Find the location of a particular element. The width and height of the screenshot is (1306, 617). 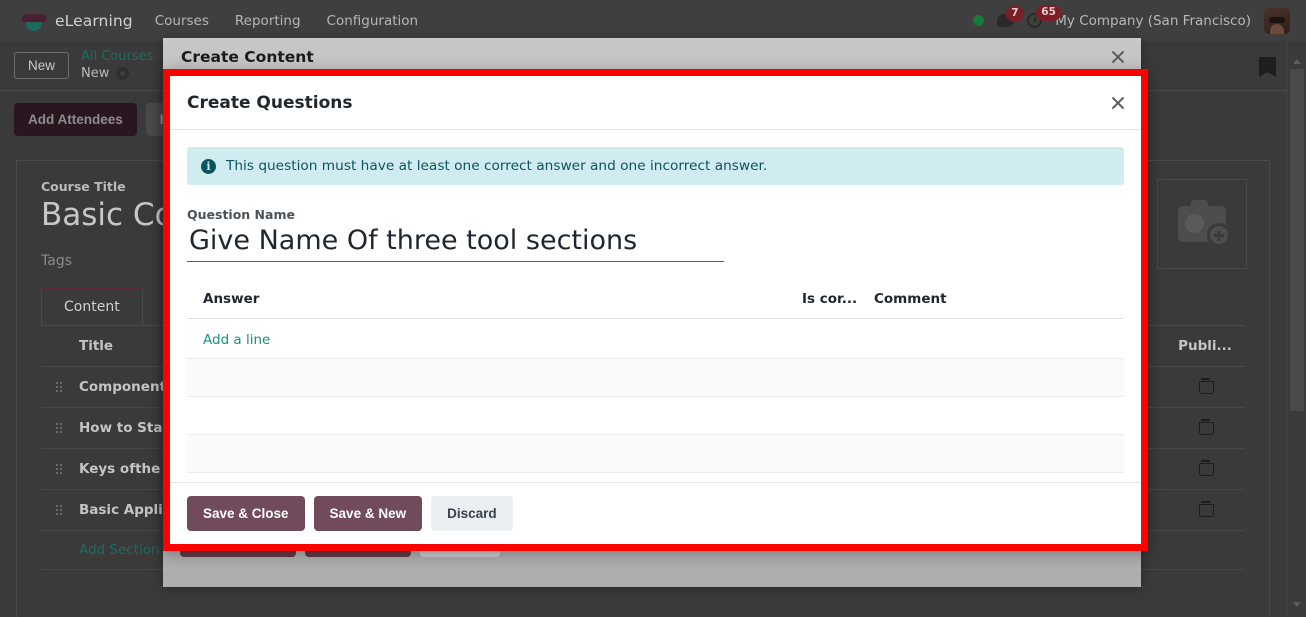

question-name-group: Question Name is located at coordinates (655, 234).